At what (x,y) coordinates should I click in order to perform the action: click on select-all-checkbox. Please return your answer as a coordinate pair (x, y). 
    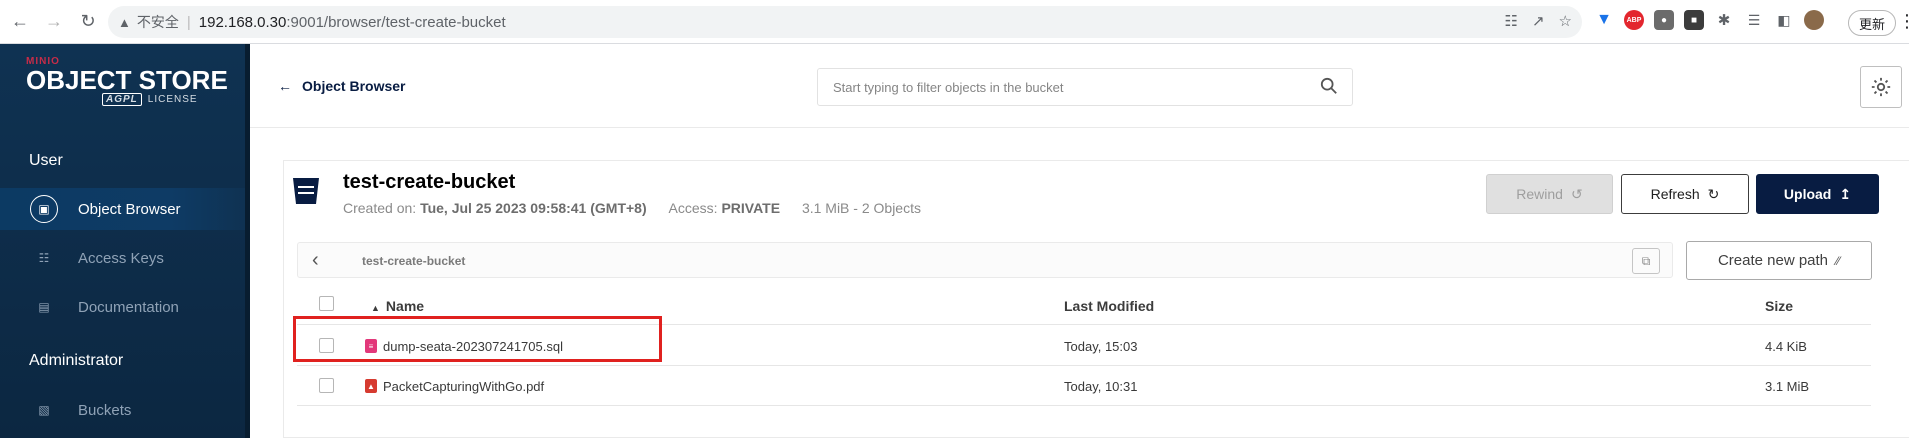
    Looking at the image, I should click on (326, 303).